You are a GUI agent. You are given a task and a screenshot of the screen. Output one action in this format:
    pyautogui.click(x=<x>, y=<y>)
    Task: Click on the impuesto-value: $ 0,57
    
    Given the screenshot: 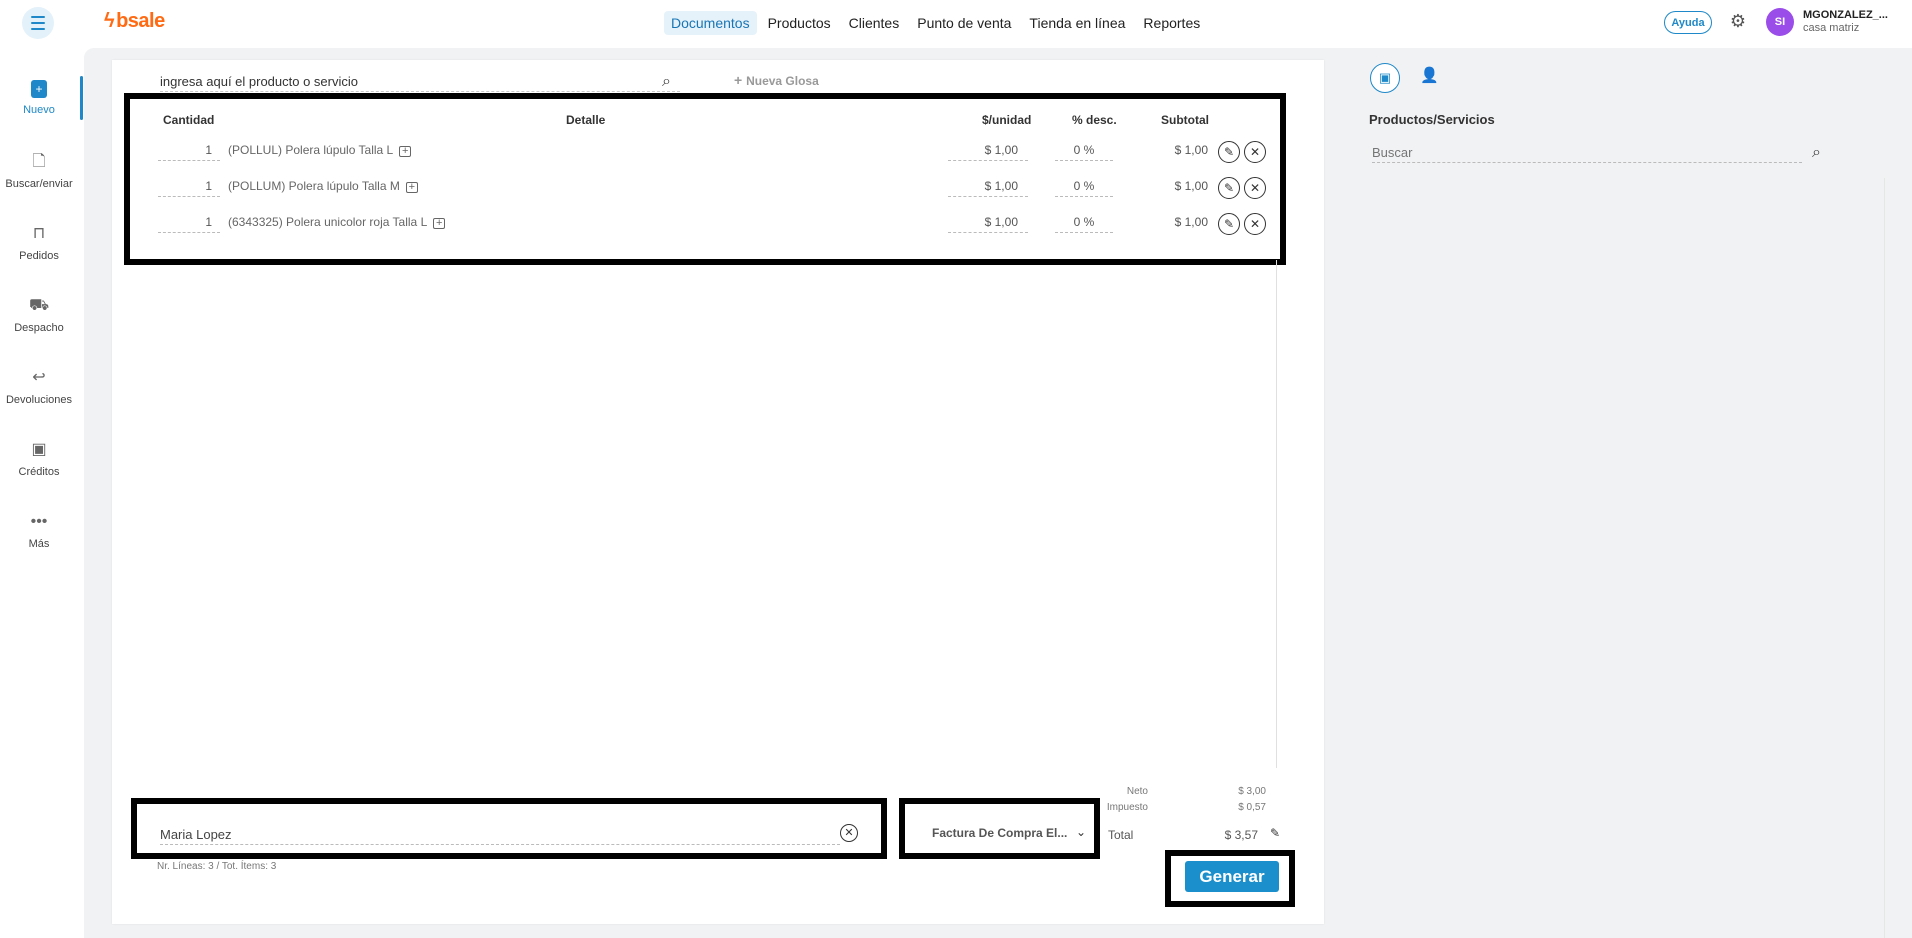 What is the action you would take?
    pyautogui.click(x=1252, y=807)
    